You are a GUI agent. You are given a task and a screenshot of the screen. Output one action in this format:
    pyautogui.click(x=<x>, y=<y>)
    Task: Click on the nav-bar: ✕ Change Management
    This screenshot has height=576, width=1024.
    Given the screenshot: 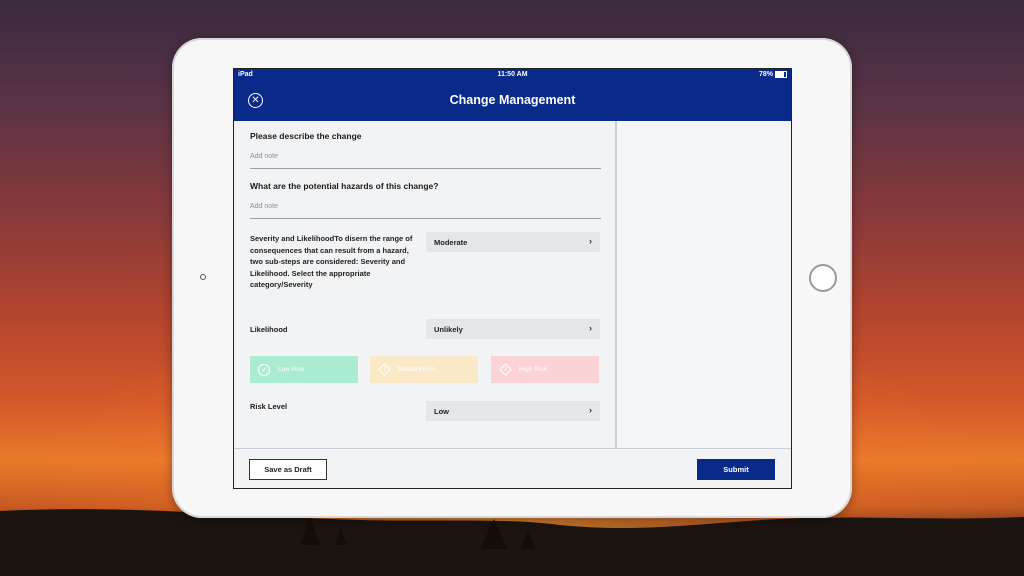 What is the action you would take?
    pyautogui.click(x=512, y=101)
    